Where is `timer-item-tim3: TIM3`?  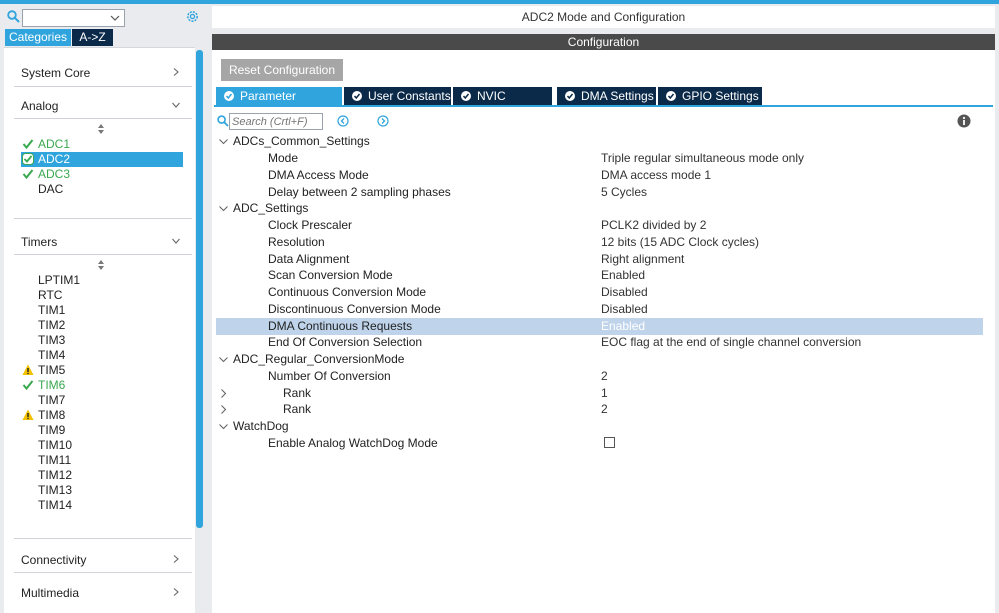
timer-item-tim3: TIM3 is located at coordinates (51, 340).